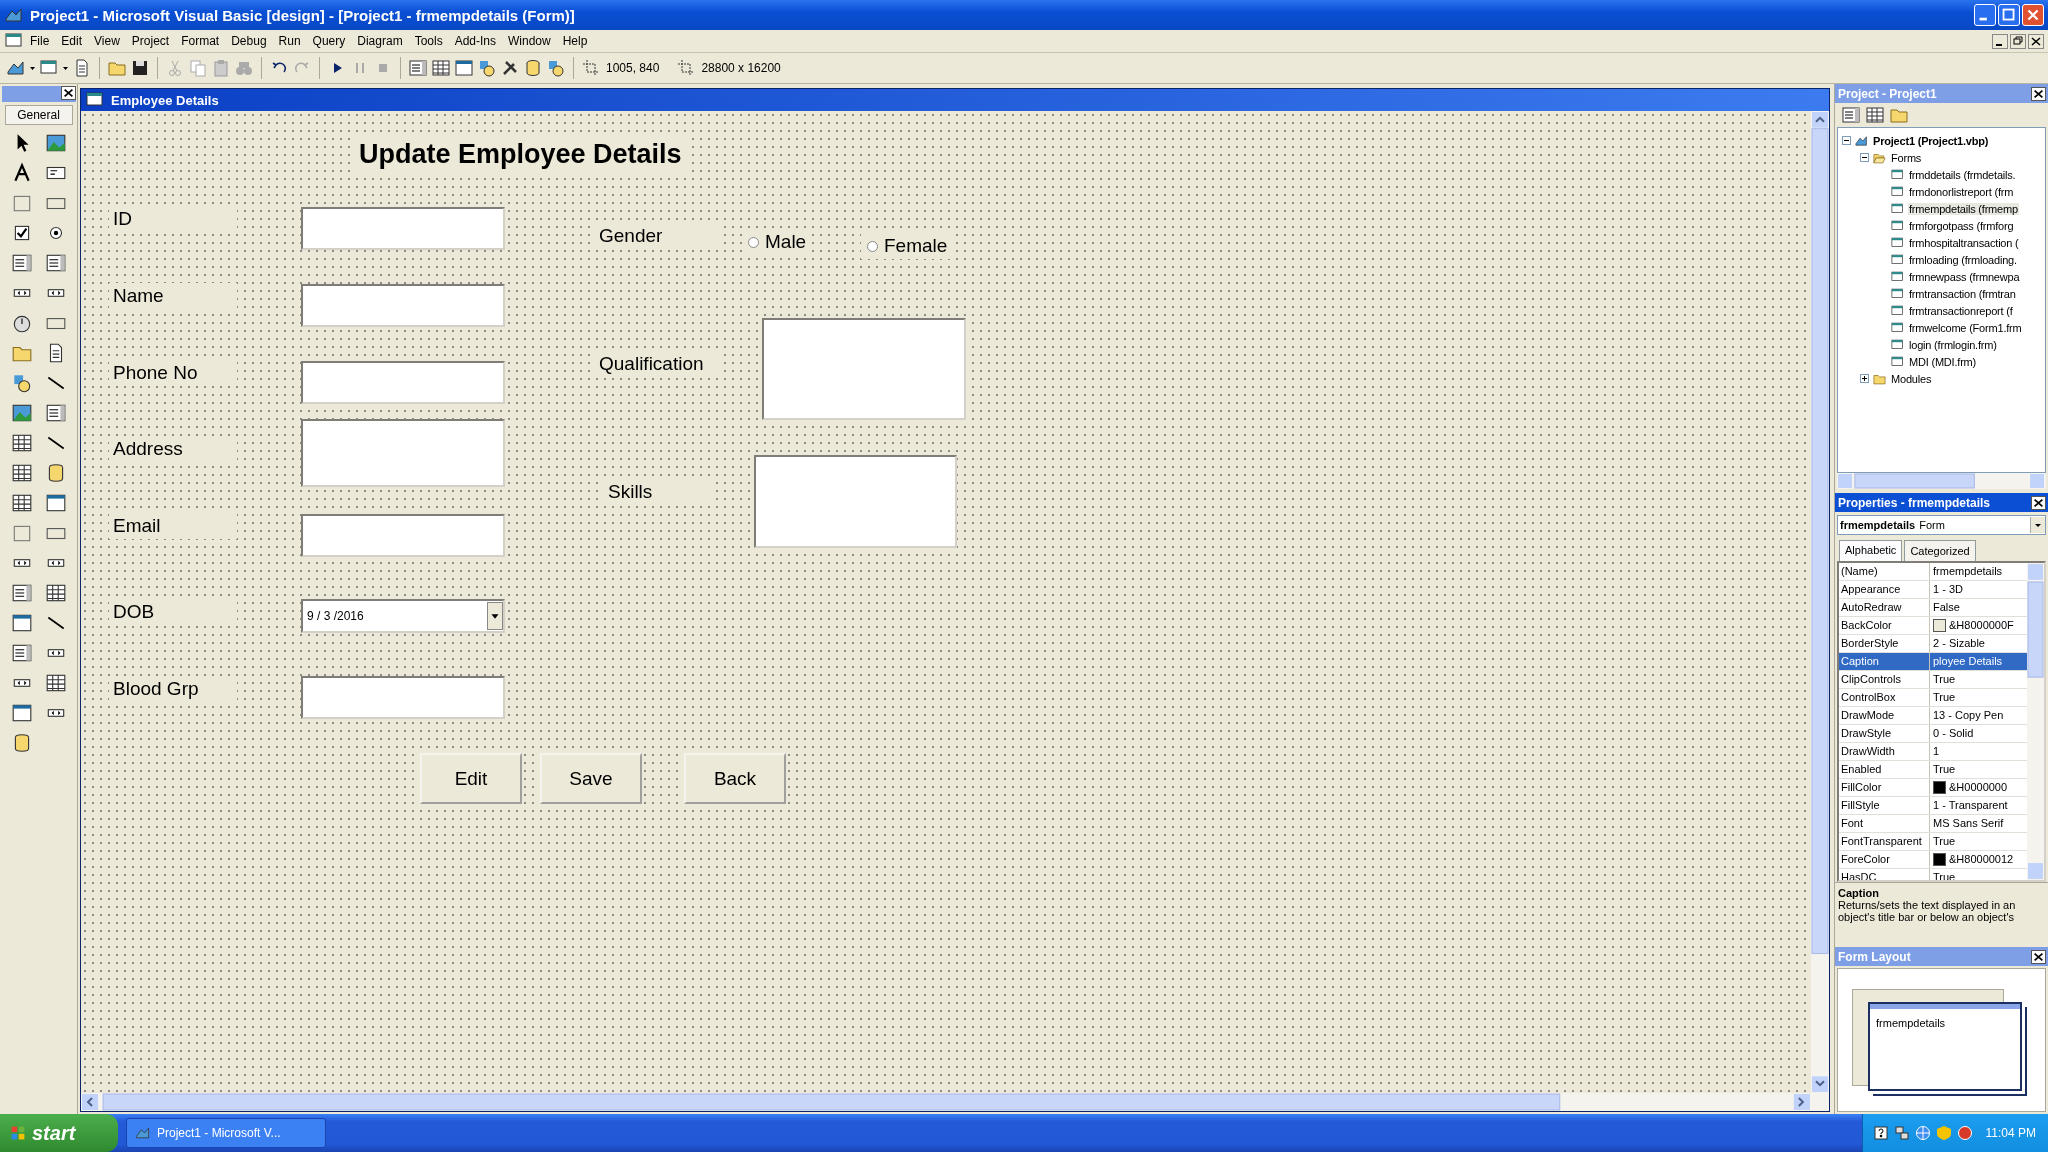  What do you see at coordinates (55, 263) in the screenshot?
I see `list-box-icon` at bounding box center [55, 263].